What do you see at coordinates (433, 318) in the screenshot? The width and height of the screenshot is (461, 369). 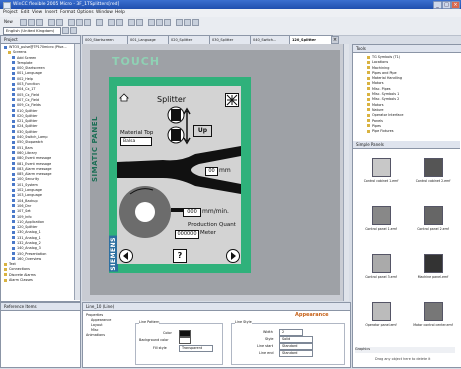 I see `graphic-tile: Motor control center.emf` at bounding box center [433, 318].